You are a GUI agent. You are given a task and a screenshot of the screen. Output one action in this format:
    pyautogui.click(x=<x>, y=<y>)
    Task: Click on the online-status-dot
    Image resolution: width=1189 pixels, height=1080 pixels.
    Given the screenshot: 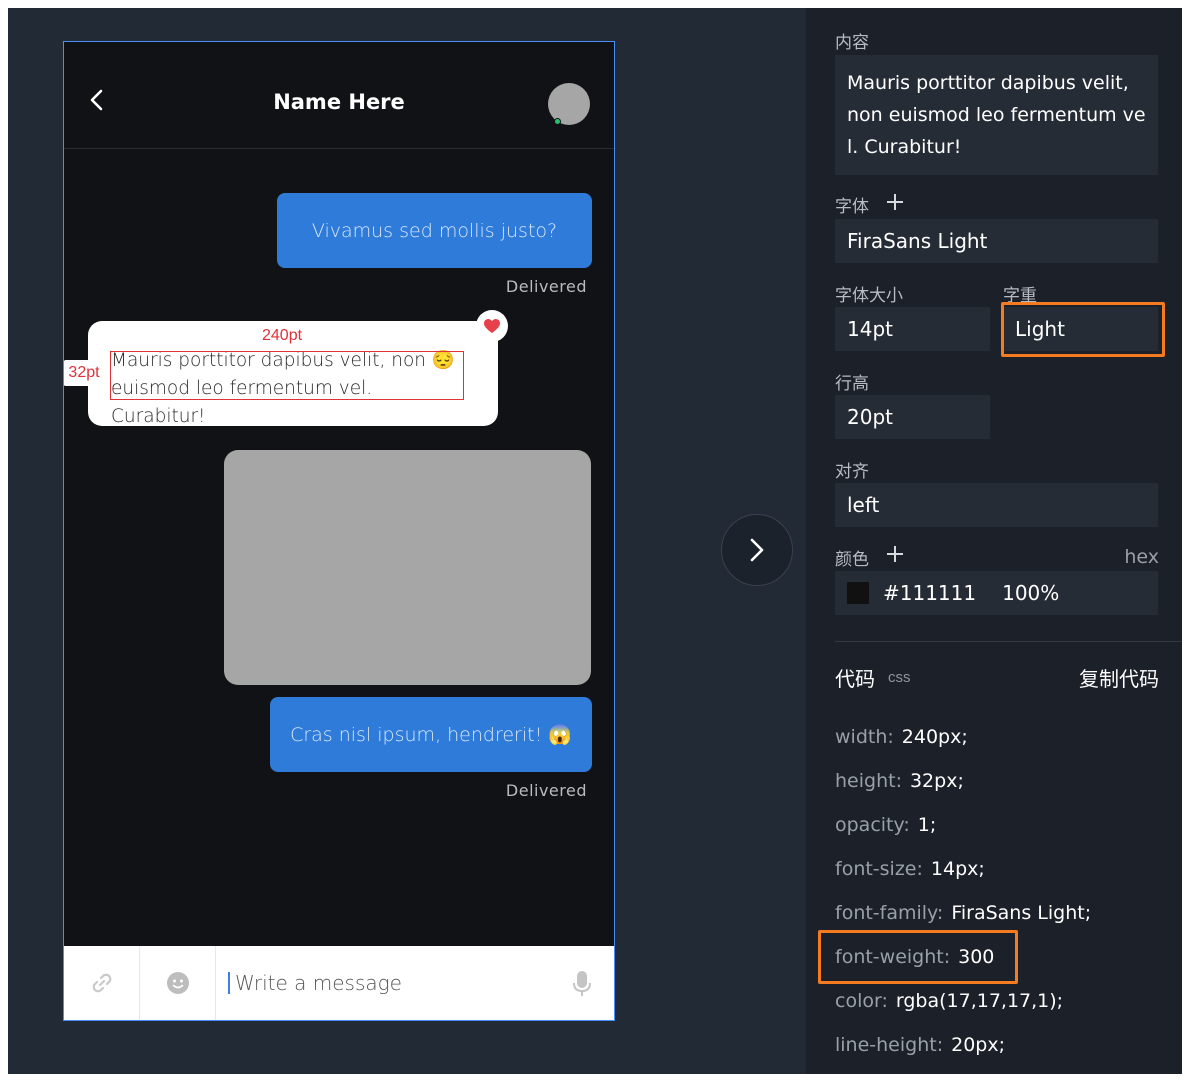 What is the action you would take?
    pyautogui.click(x=557, y=121)
    